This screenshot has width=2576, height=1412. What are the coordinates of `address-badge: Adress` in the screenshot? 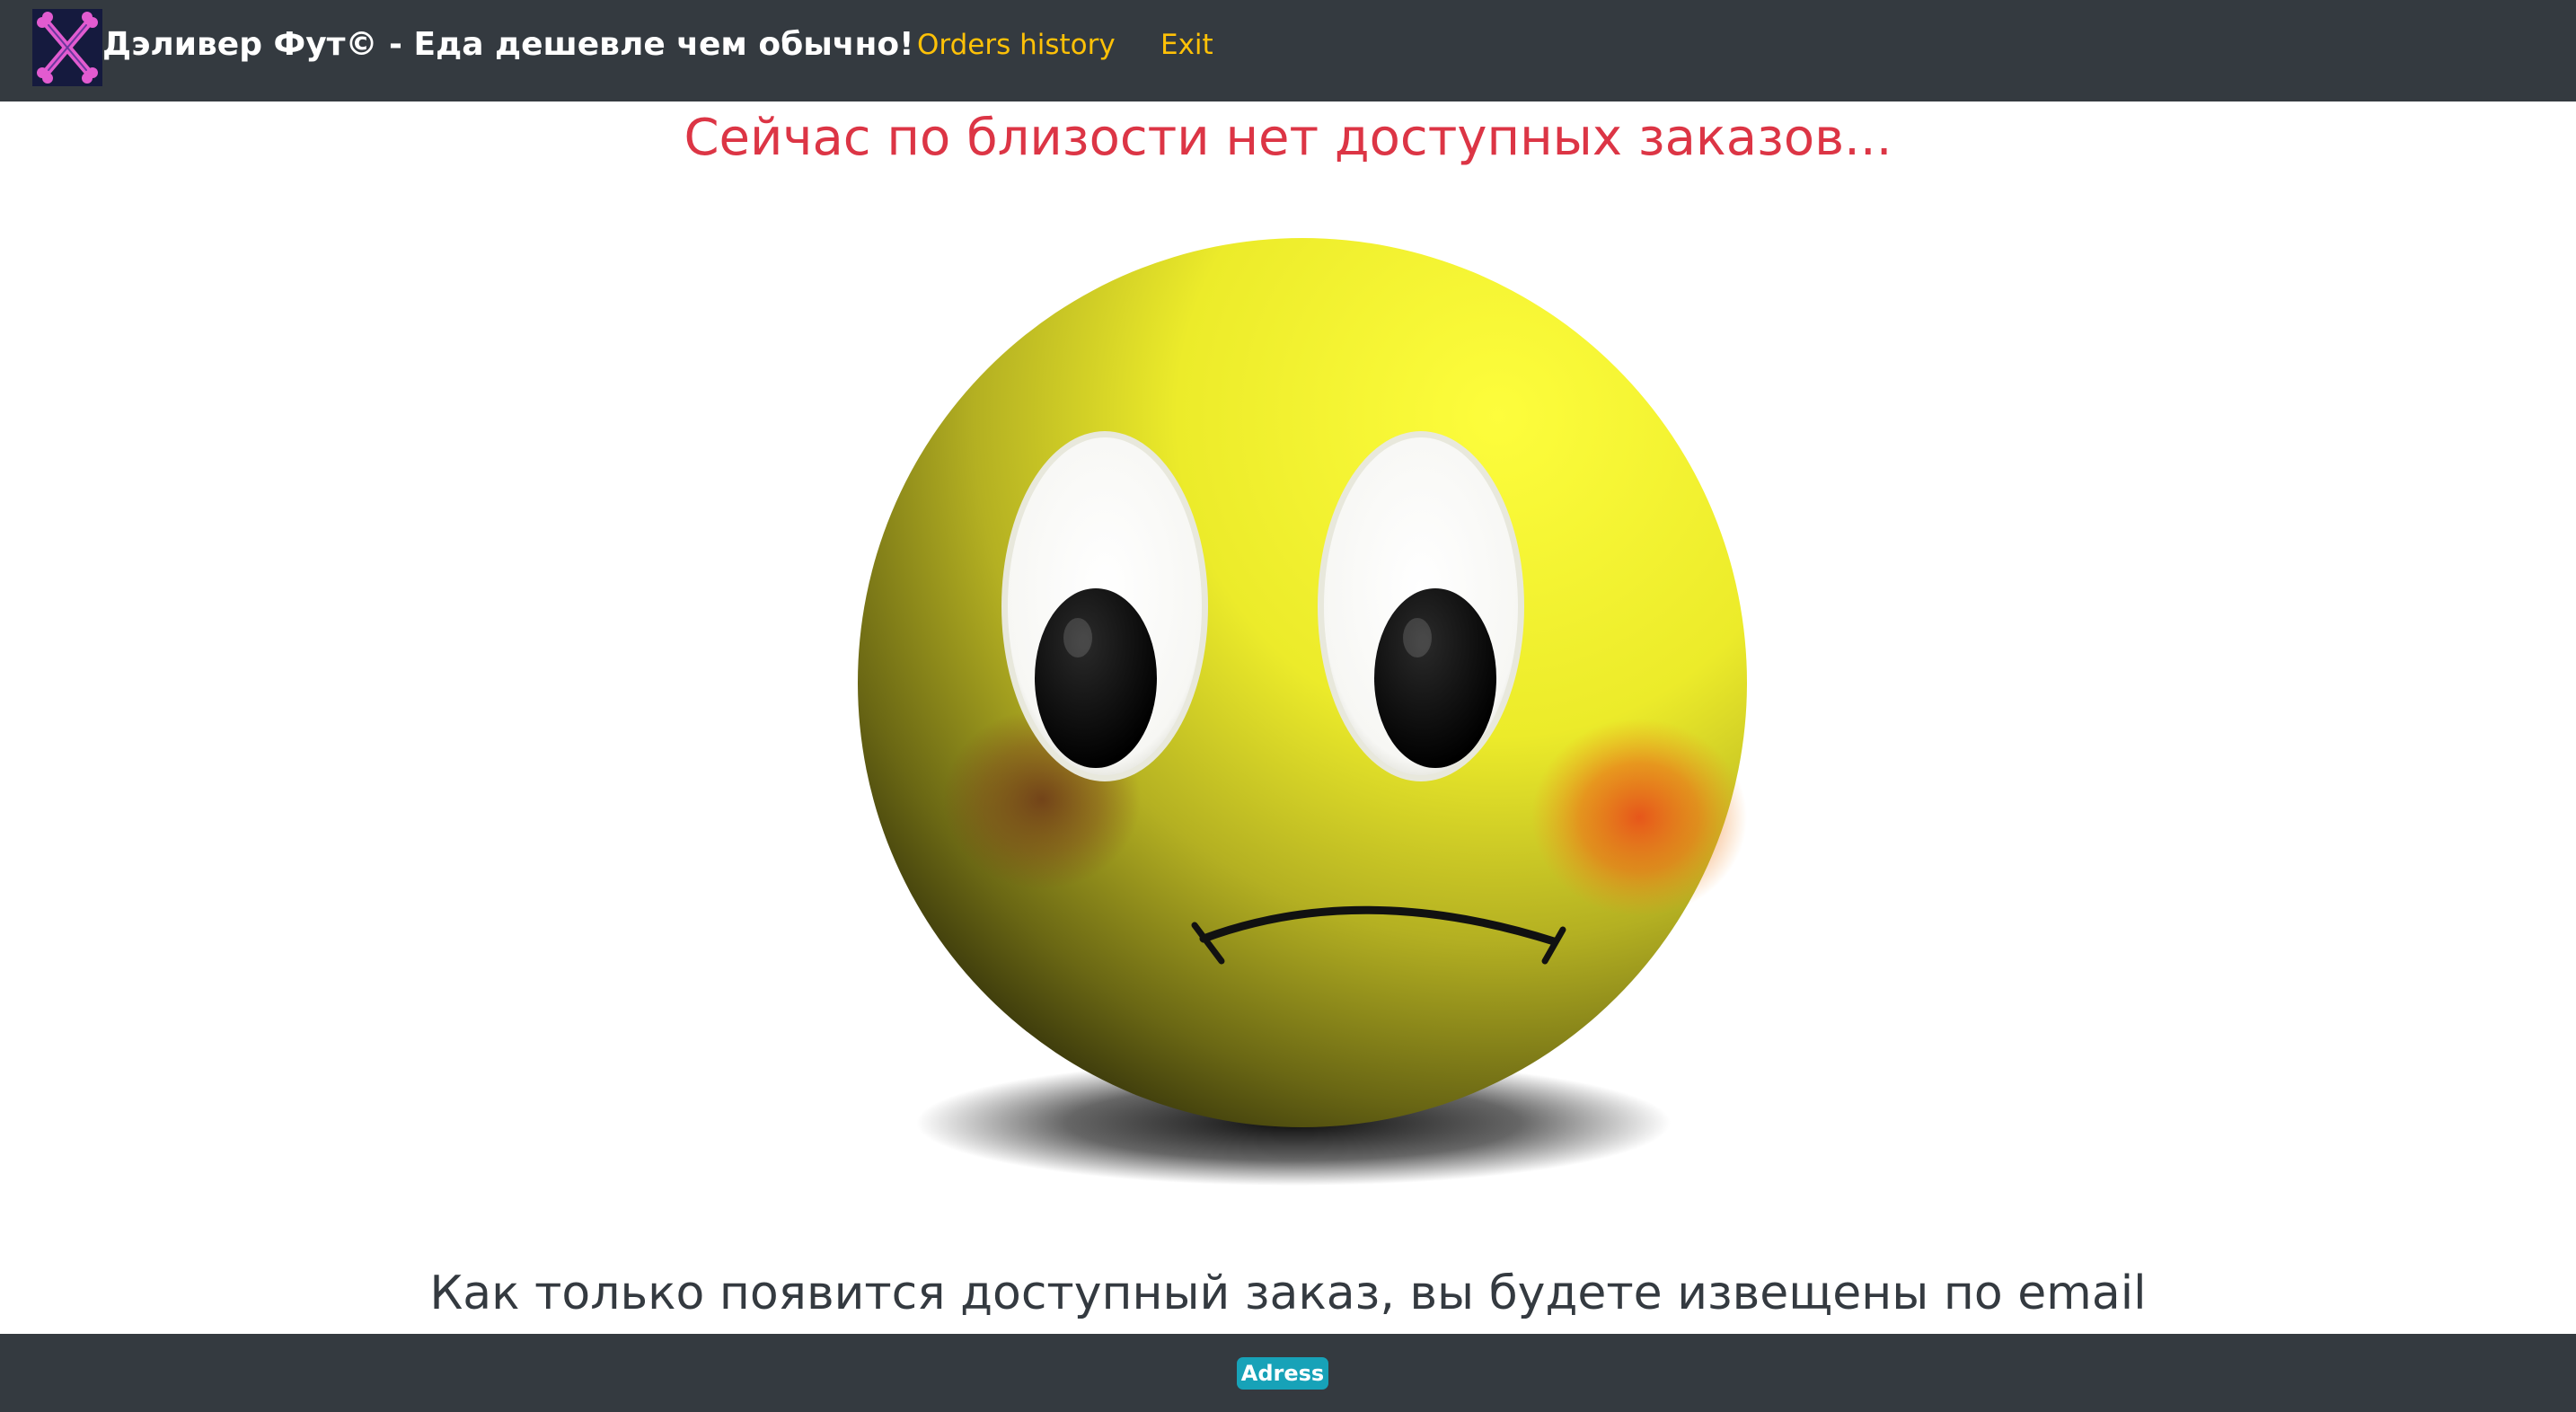 It's located at (1282, 1373).